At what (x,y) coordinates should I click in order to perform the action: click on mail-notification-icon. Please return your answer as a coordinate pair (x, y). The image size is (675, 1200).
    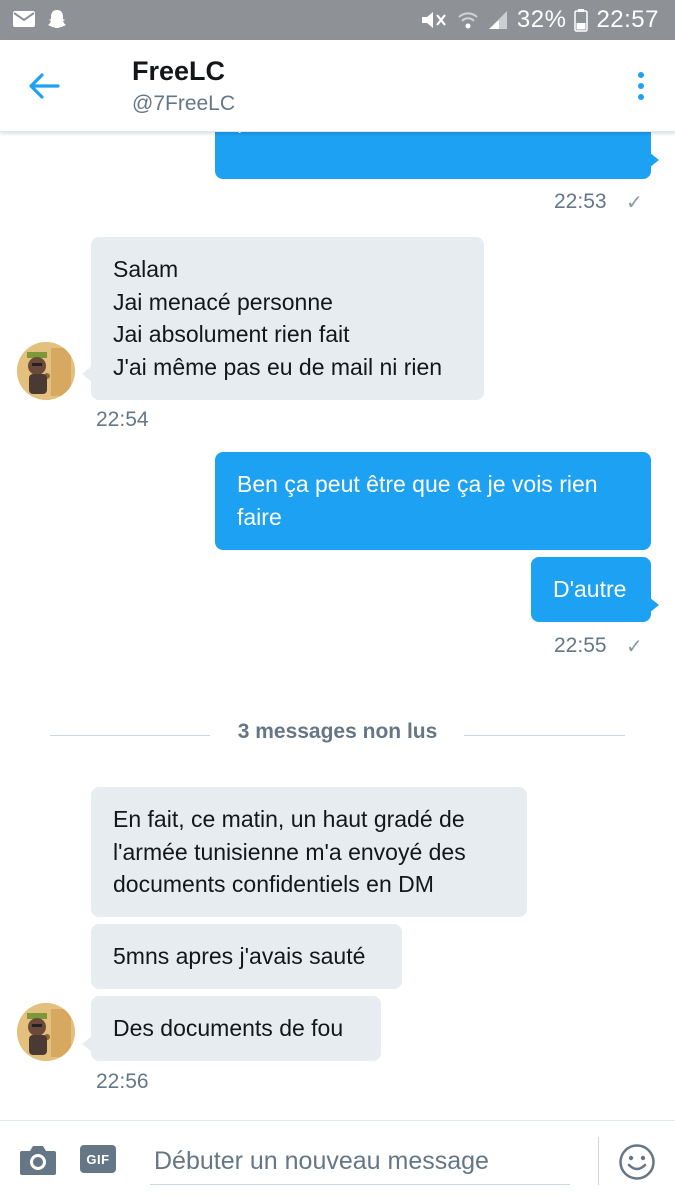
    Looking at the image, I should click on (24, 19).